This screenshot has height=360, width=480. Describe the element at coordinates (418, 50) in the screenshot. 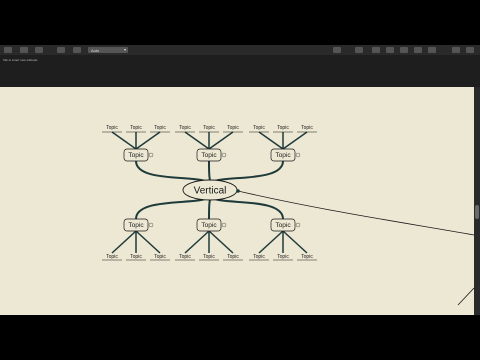

I see `present-icon` at that location.